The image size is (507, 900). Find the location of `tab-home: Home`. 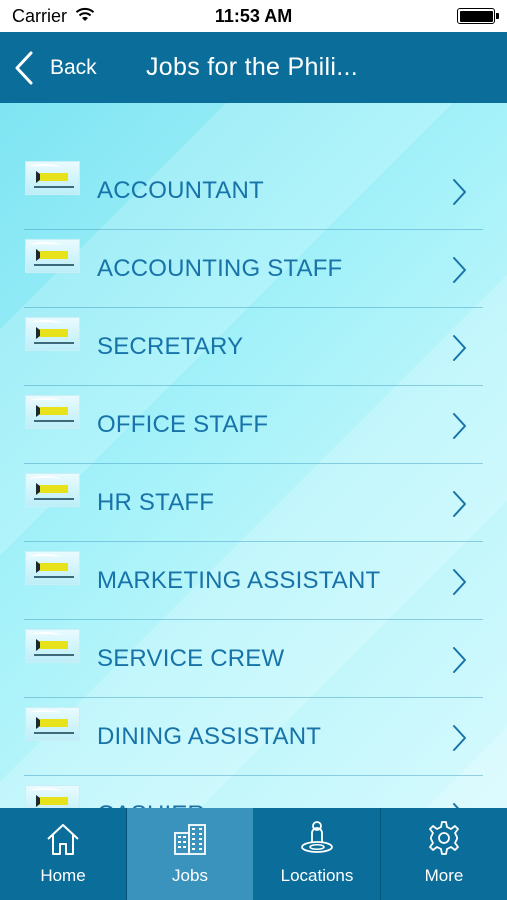

tab-home: Home is located at coordinates (63, 854).